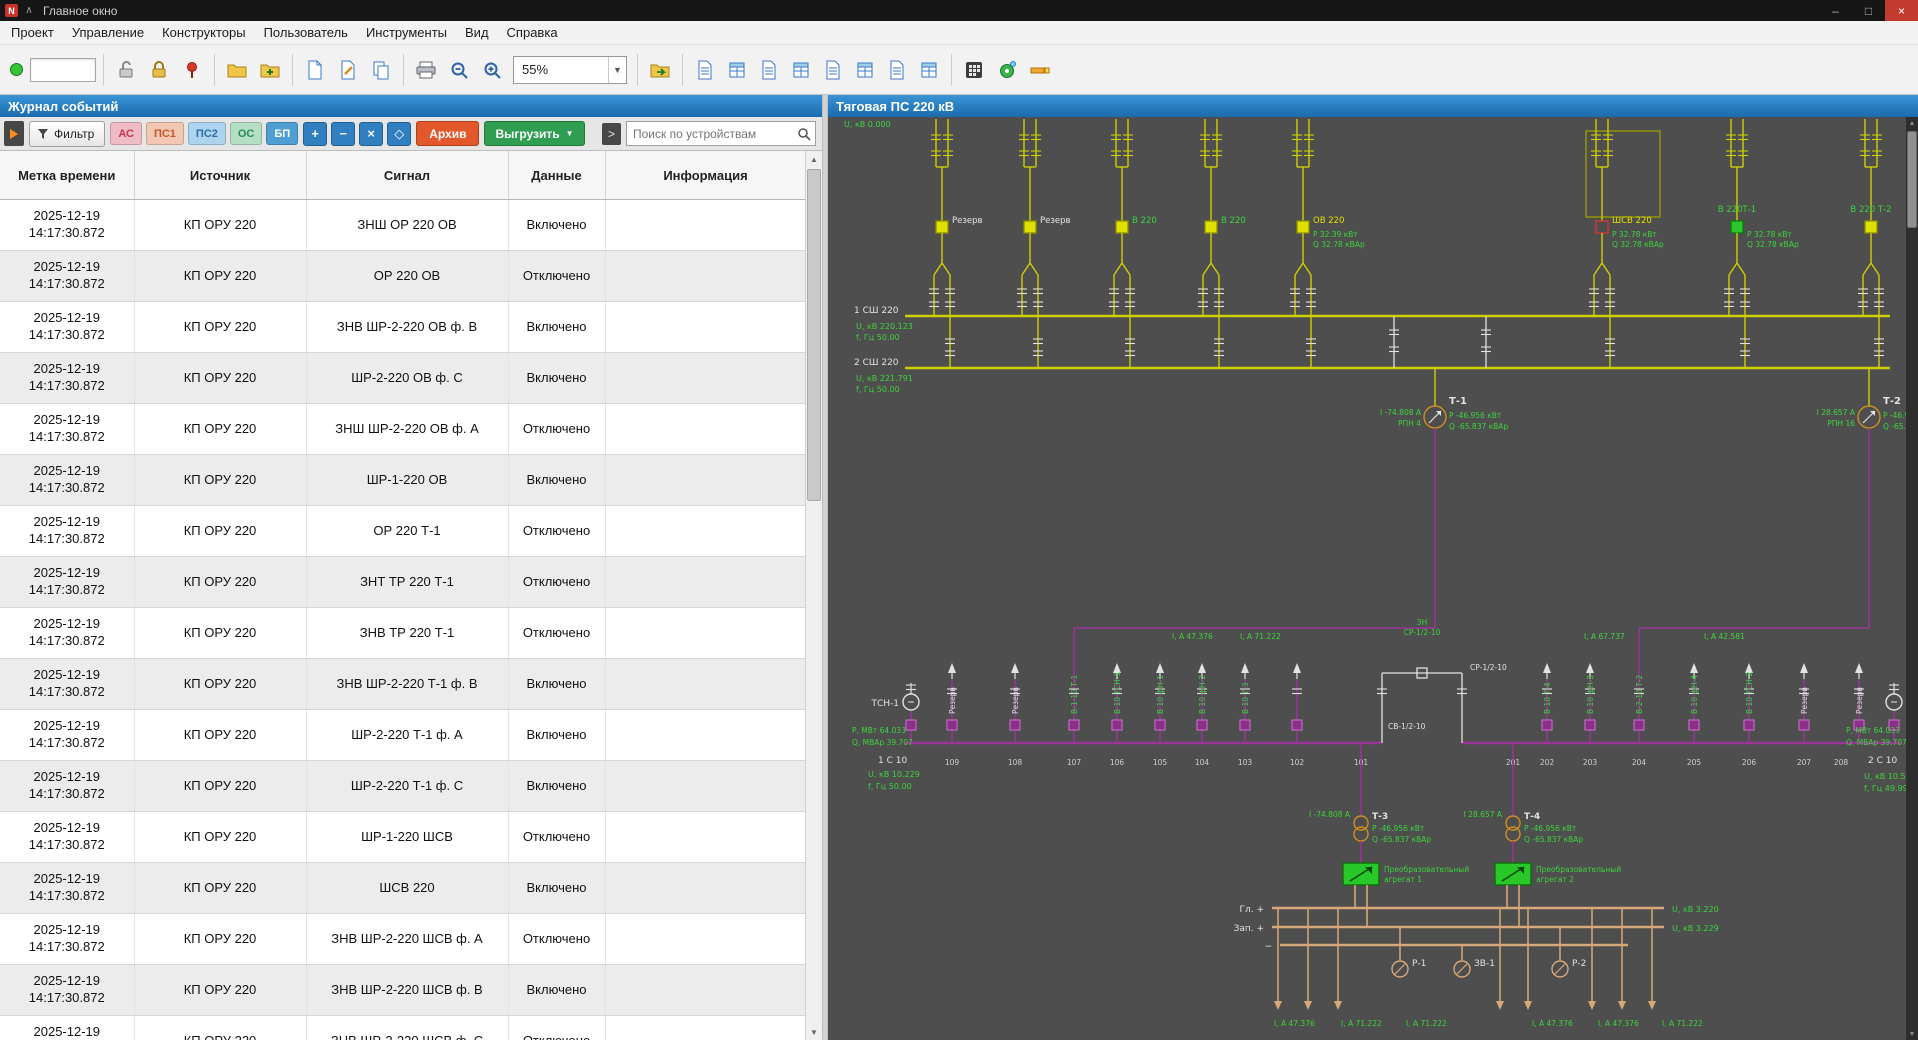  I want to click on menu-item-7: Справка, so click(532, 32).